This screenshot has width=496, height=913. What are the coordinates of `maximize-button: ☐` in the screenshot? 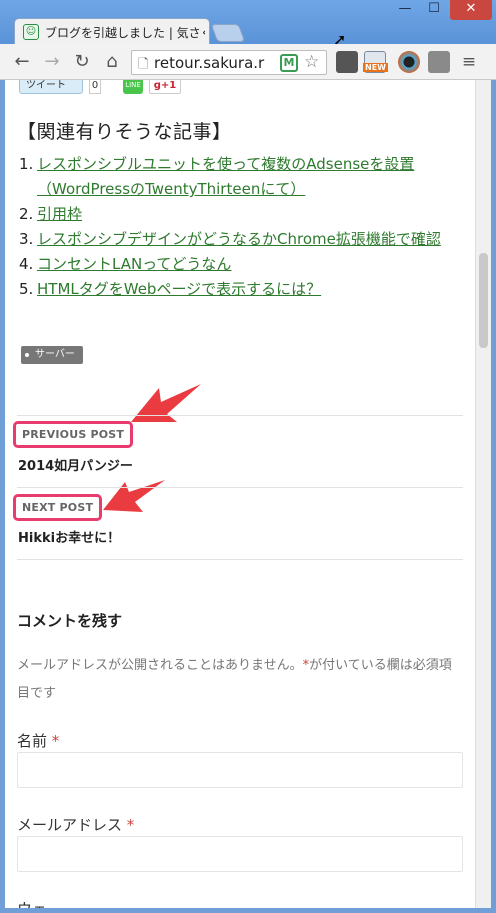 It's located at (434, 10).